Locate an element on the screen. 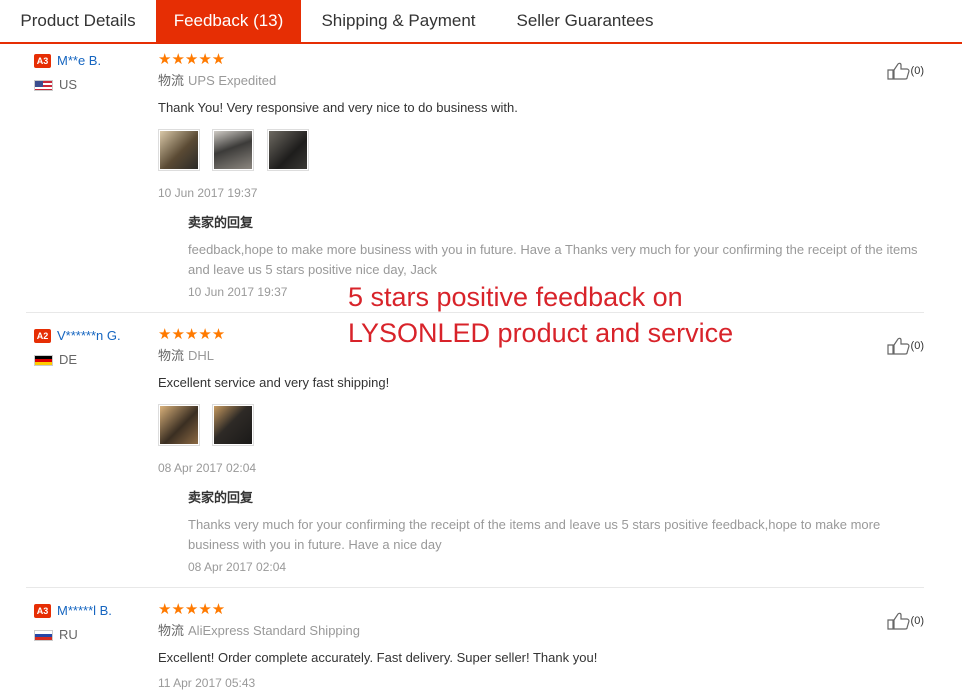 The width and height of the screenshot is (962, 698). buyer-info: A3 M*****l B. RU is located at coordinates (94, 623).